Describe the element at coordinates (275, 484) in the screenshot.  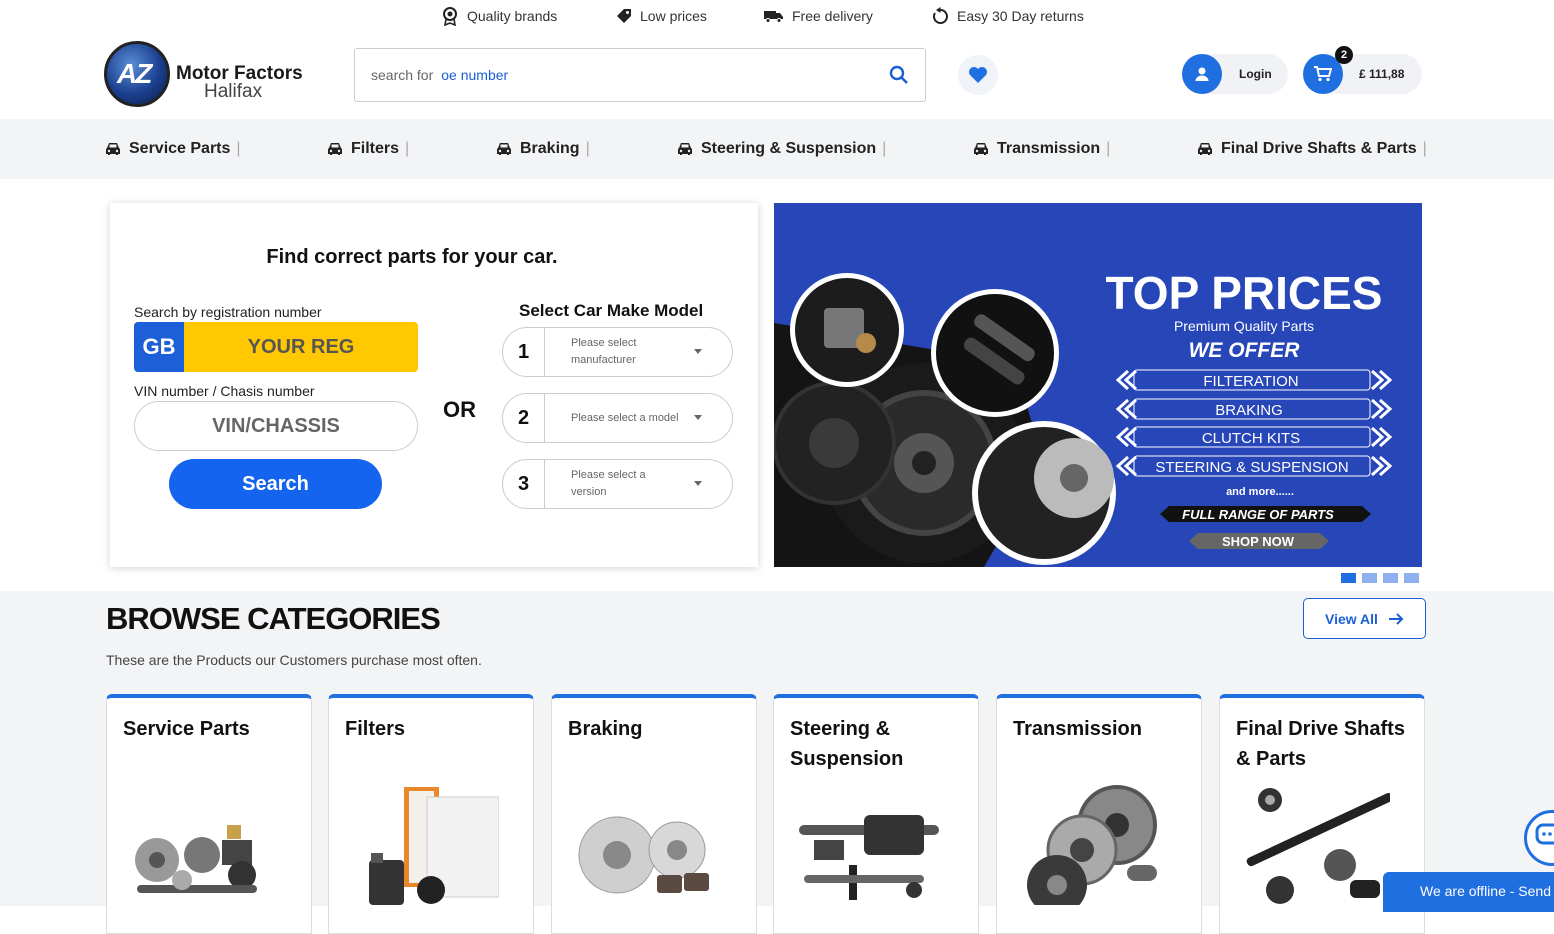
I see `search-button: Search` at that location.